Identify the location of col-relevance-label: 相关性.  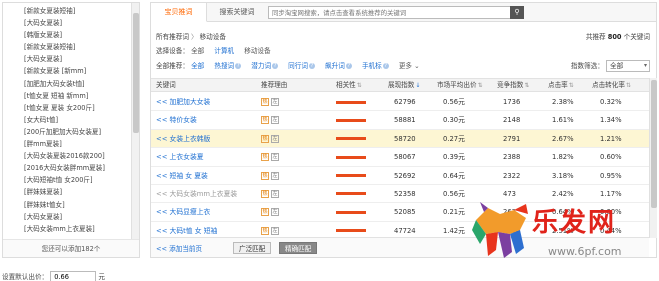
(346, 85).